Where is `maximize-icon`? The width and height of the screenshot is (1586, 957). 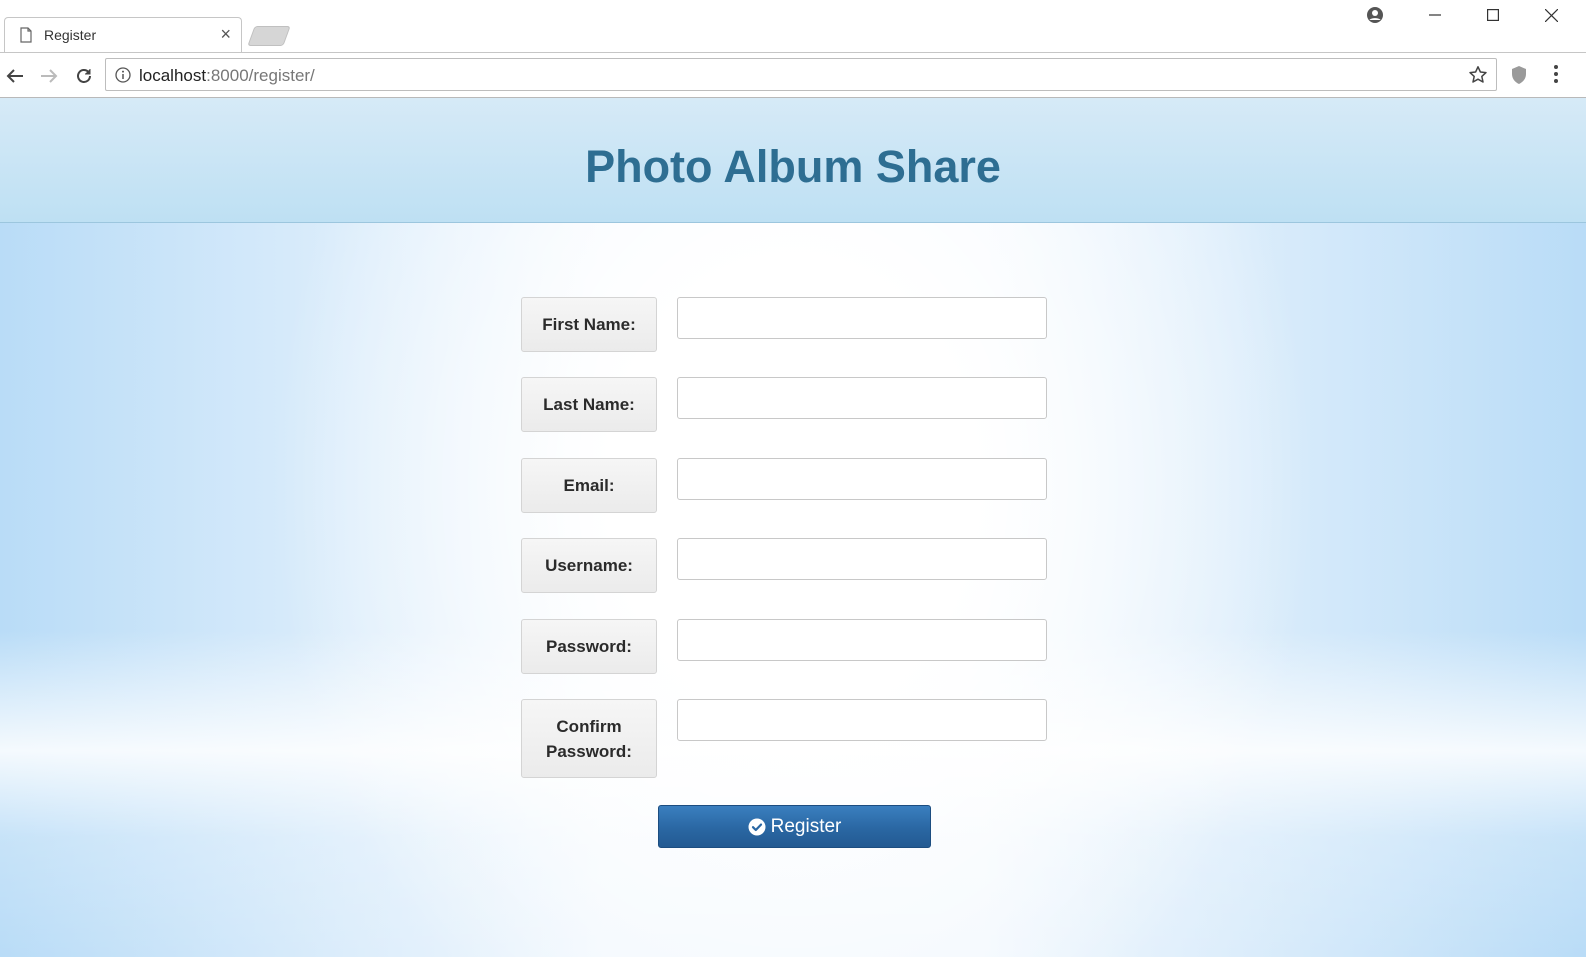
maximize-icon is located at coordinates (1493, 15).